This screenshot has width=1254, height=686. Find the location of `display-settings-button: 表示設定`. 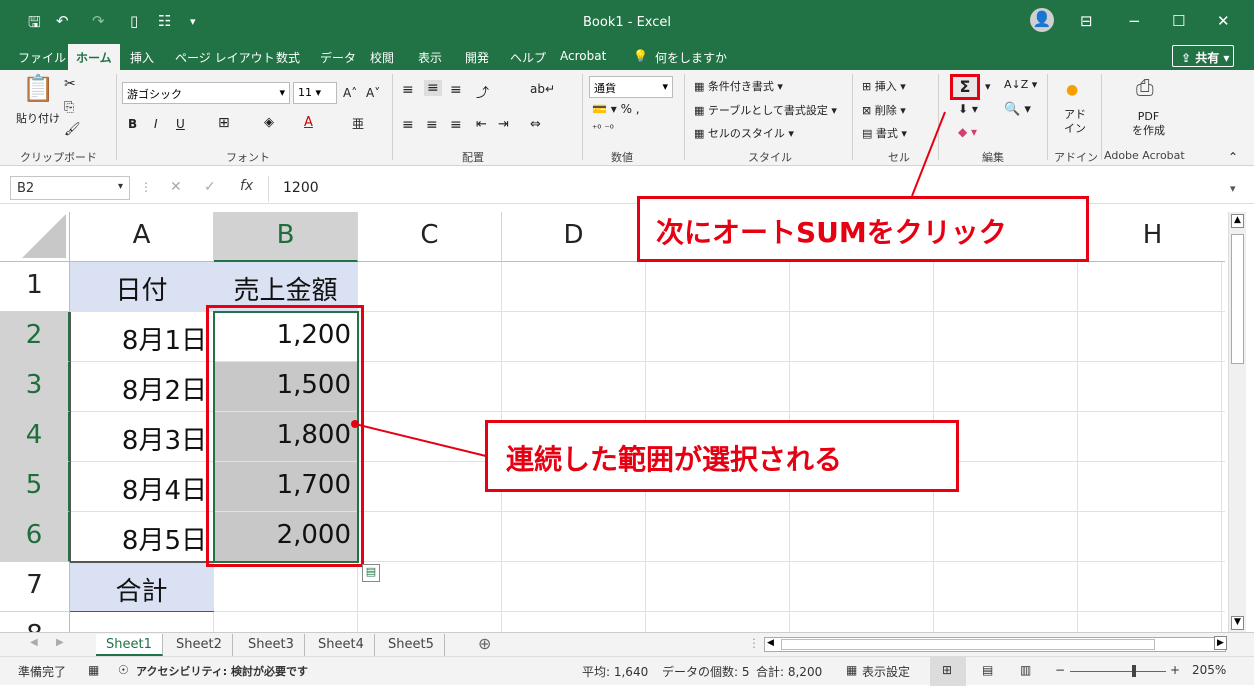

display-settings-button: 表示設定 is located at coordinates (886, 671).